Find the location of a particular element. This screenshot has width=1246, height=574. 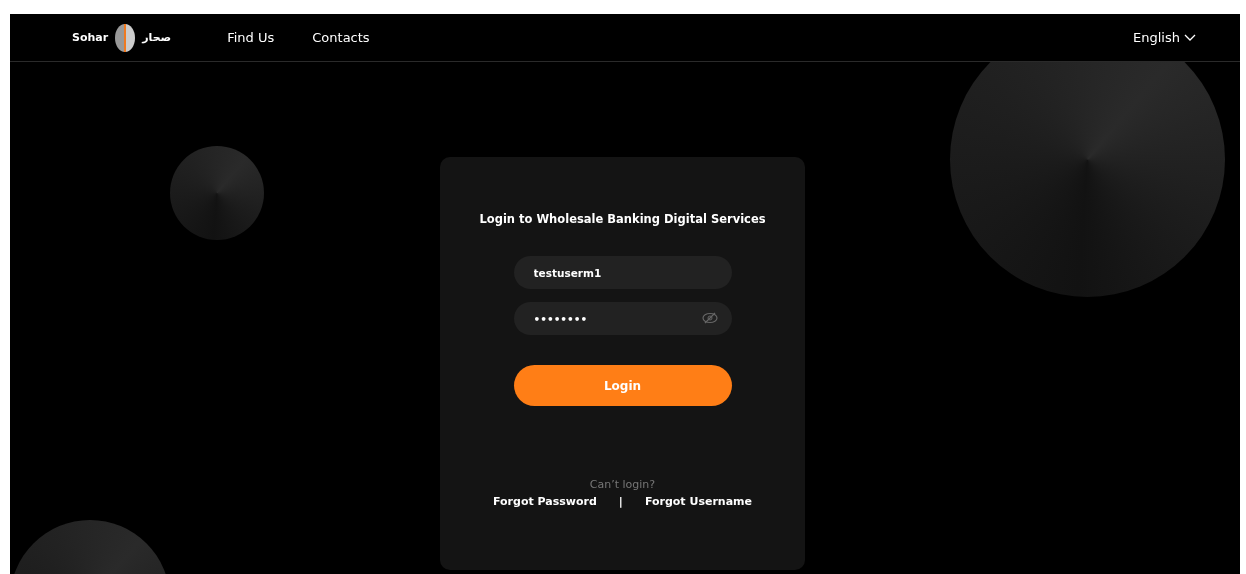

logo-text: Sohar is located at coordinates (90, 37).